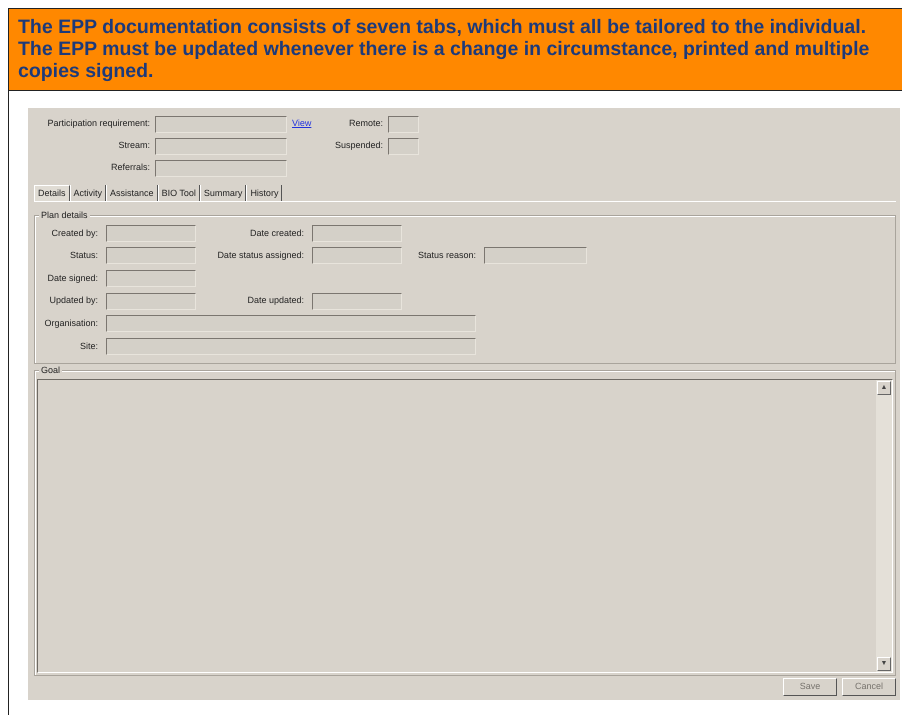  I want to click on field-label: Date updated:, so click(275, 301).